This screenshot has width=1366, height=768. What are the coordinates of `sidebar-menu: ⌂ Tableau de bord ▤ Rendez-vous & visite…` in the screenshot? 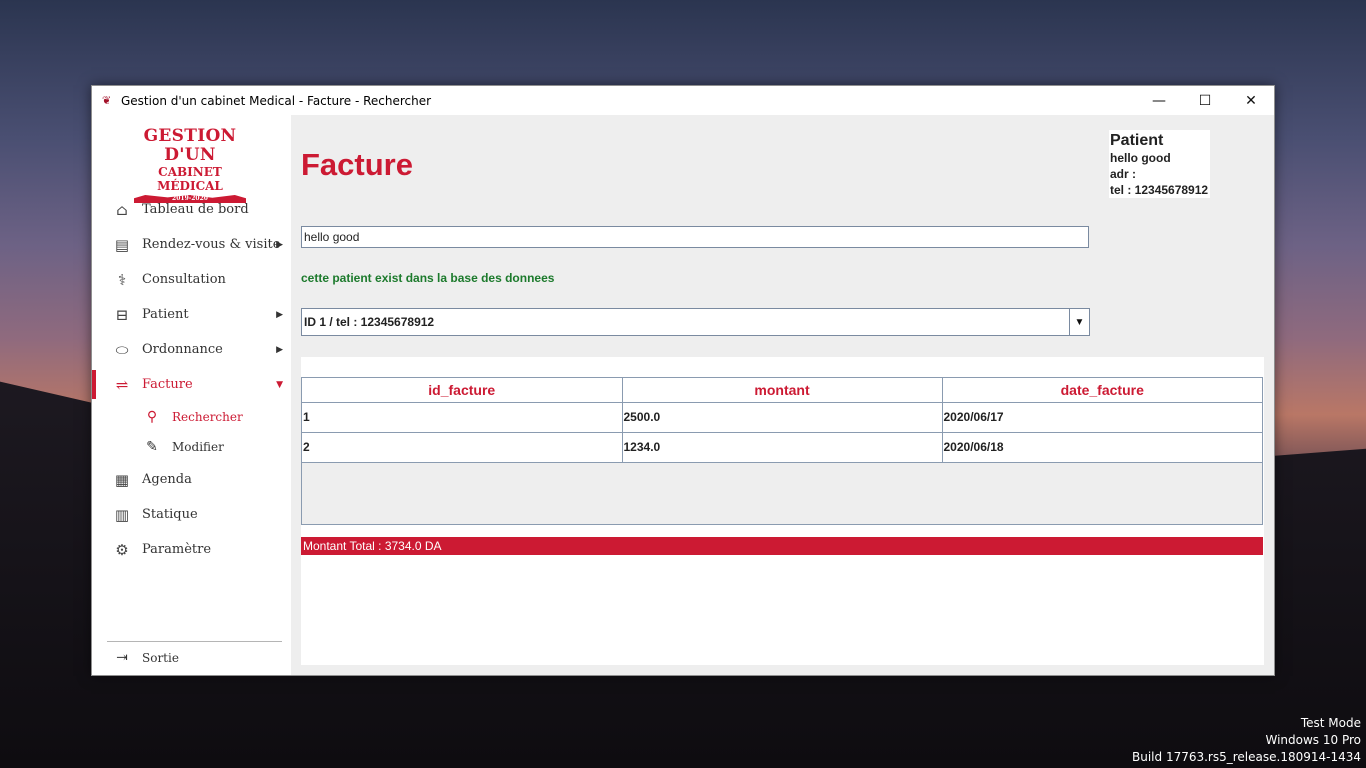 It's located at (191, 379).